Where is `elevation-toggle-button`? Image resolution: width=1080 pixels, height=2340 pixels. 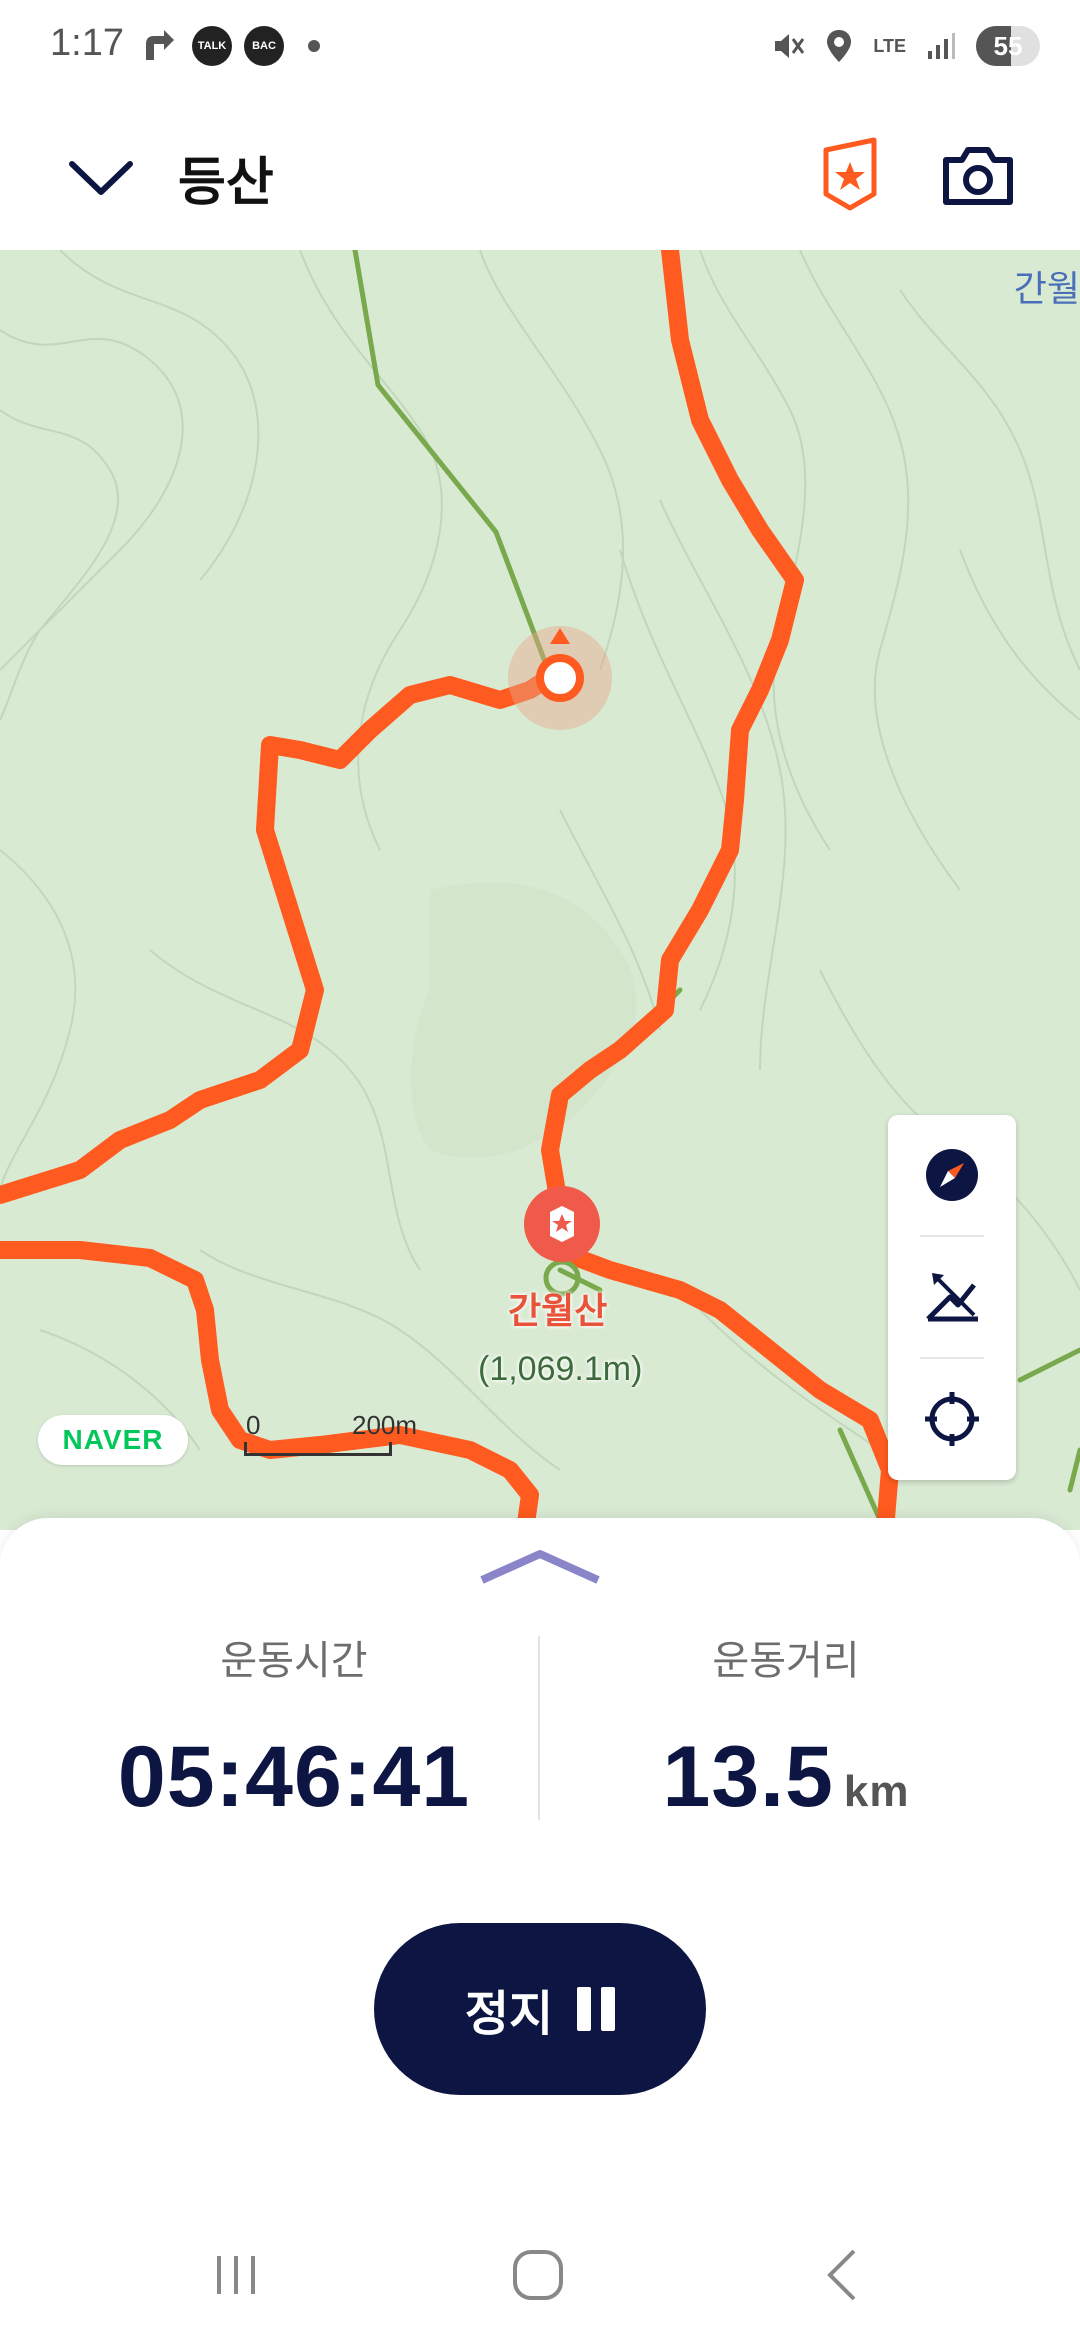 elevation-toggle-button is located at coordinates (952, 1297).